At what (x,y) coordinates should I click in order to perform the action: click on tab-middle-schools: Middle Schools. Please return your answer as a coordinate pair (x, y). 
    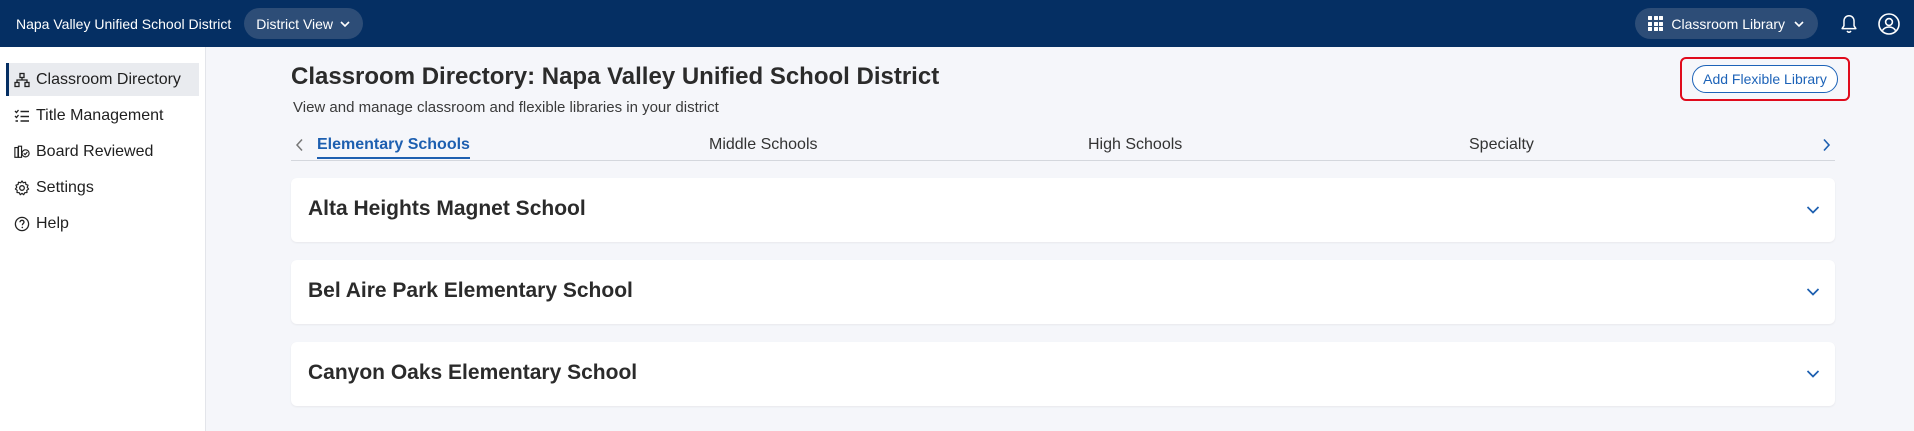
    Looking at the image, I should click on (763, 145).